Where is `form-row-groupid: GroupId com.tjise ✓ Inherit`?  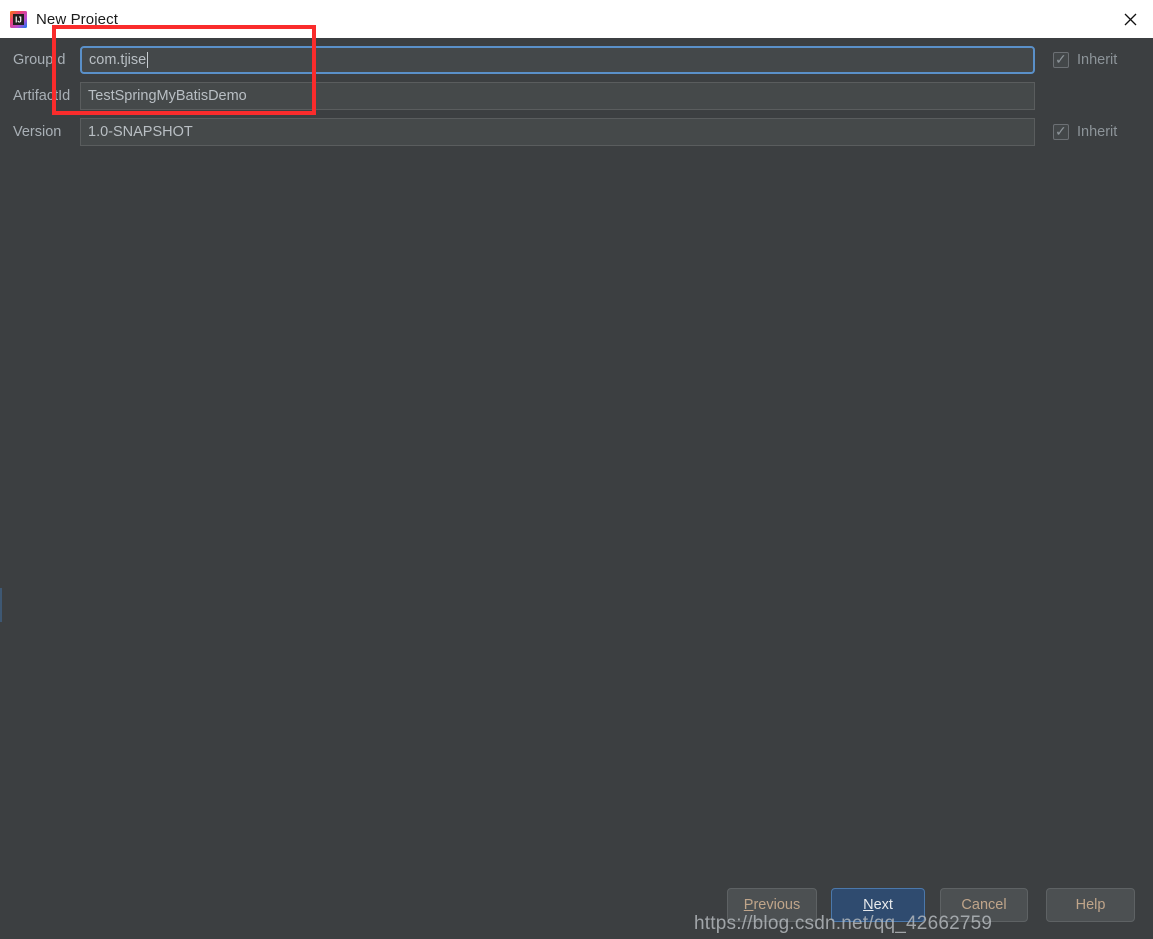 form-row-groupid: GroupId com.tjise ✓ Inherit is located at coordinates (576, 60).